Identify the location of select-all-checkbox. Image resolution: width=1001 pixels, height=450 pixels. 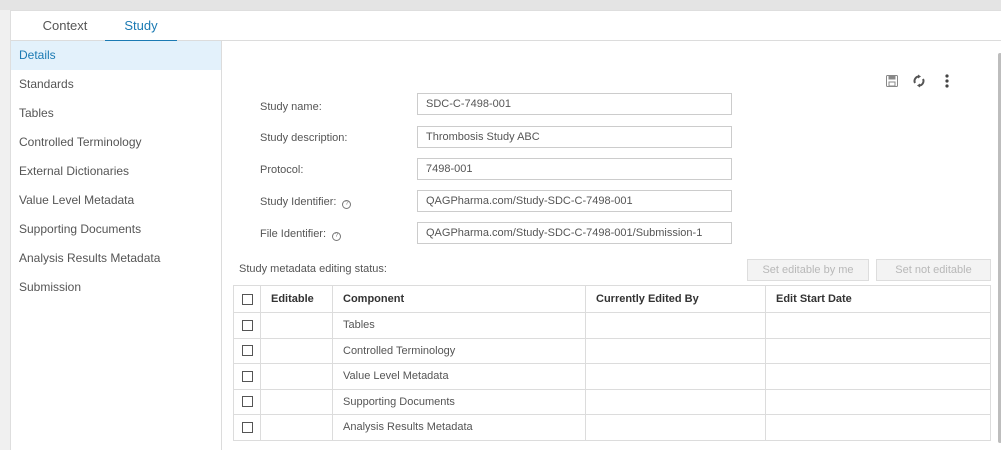
(247, 299).